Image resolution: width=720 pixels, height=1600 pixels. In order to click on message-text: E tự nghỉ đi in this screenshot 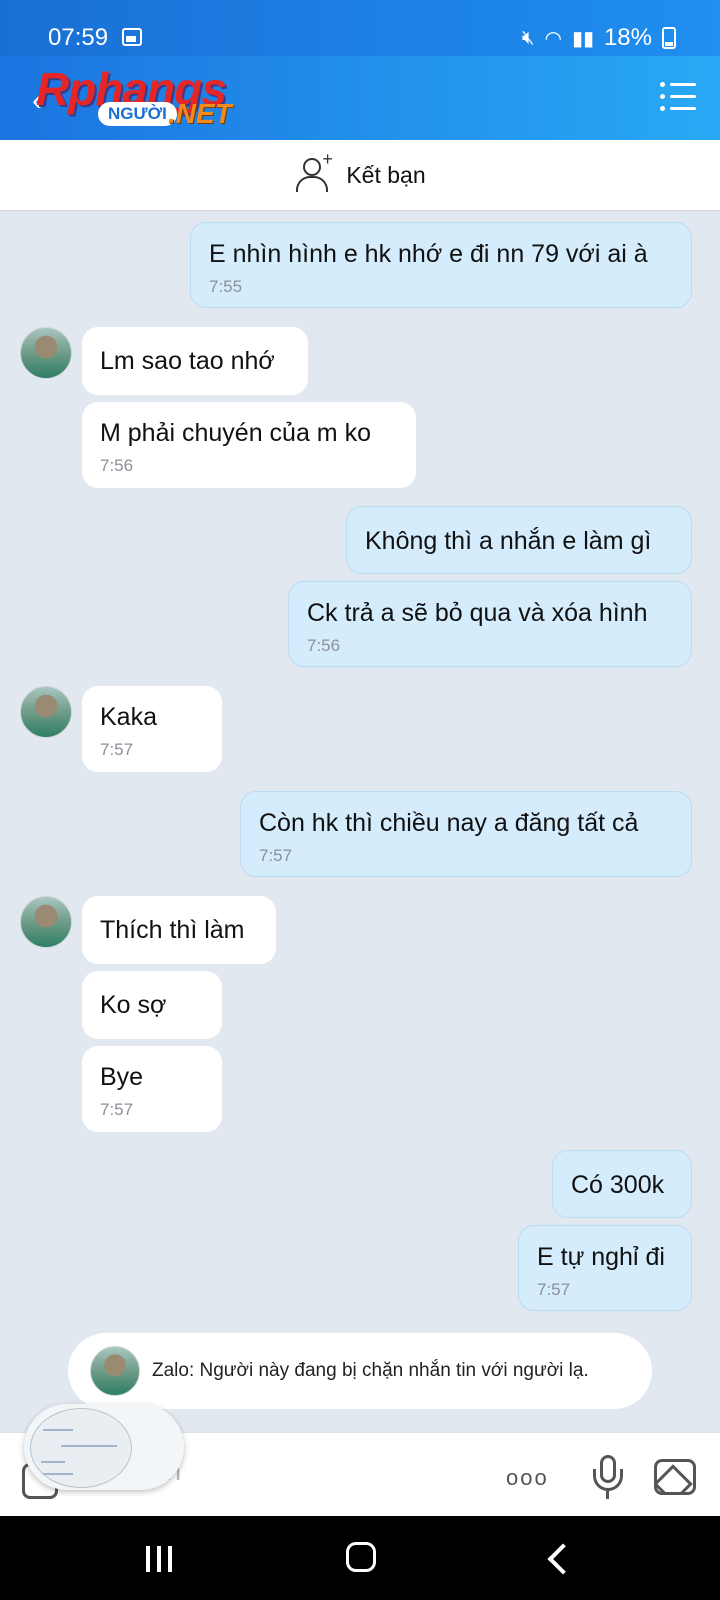, I will do `click(601, 1257)`.